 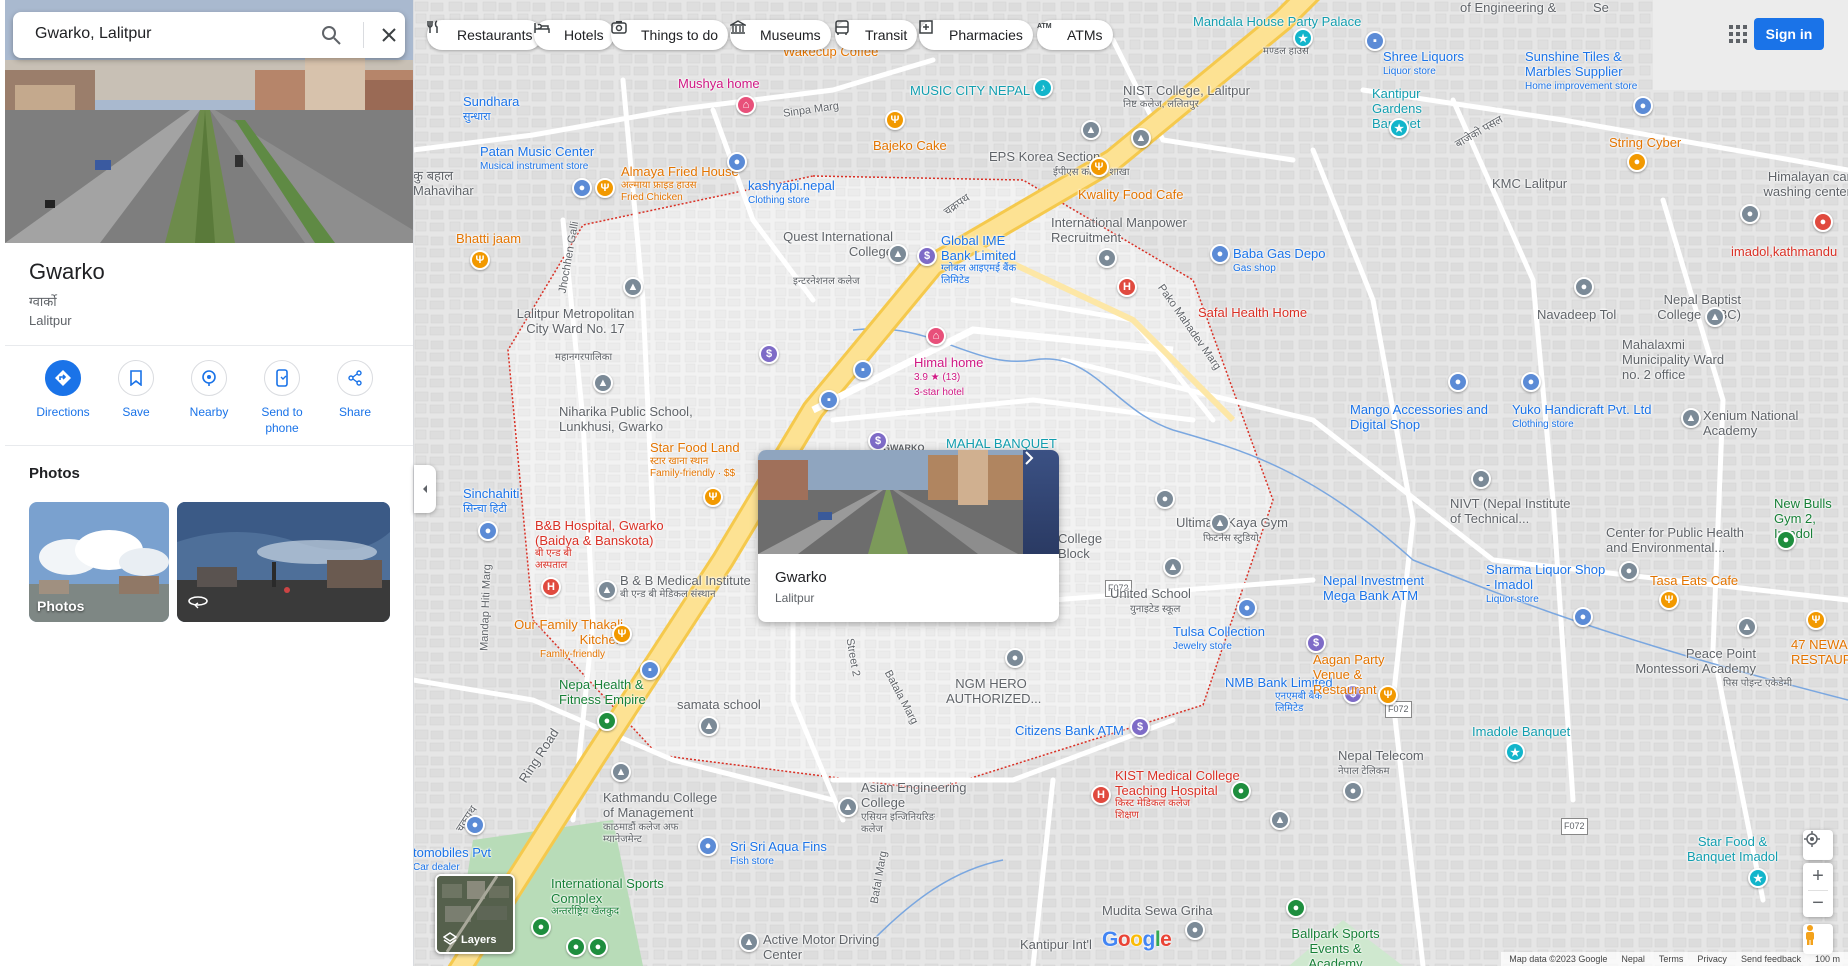 What do you see at coordinates (488, 238) in the screenshot?
I see `poi-label: Bhatti jaam` at bounding box center [488, 238].